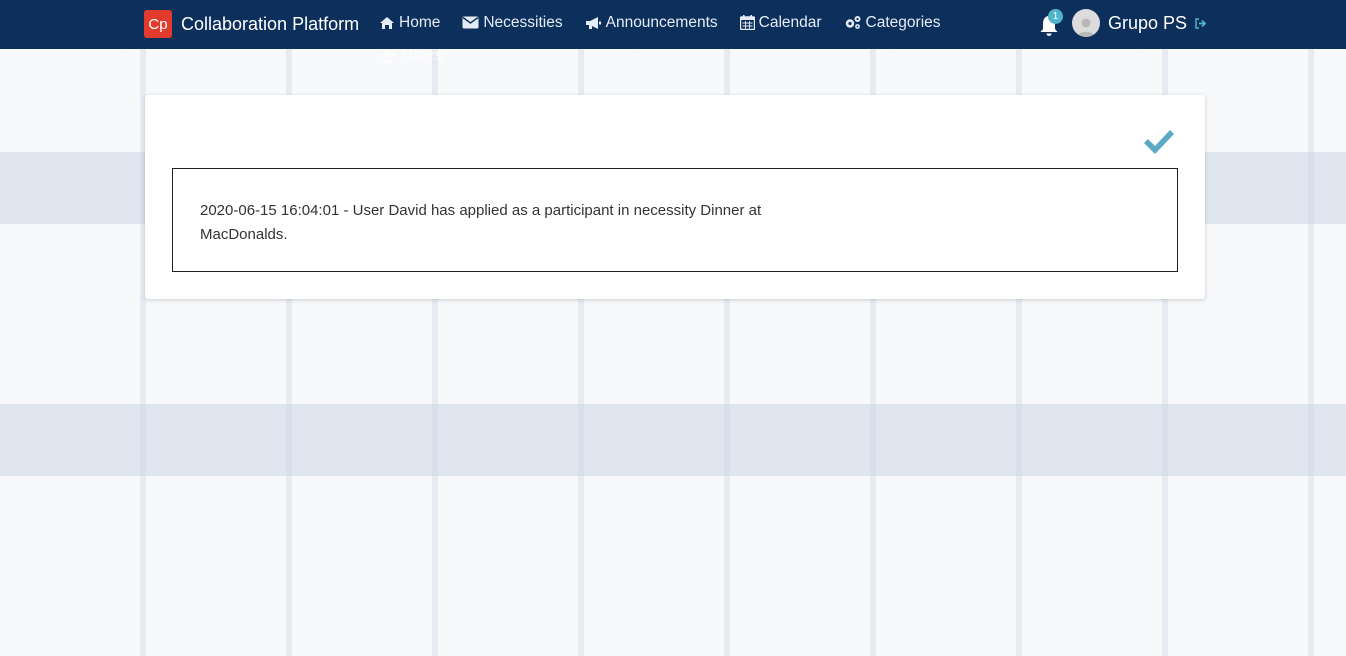 The width and height of the screenshot is (1346, 656). I want to click on envelope-icon, so click(470, 22).